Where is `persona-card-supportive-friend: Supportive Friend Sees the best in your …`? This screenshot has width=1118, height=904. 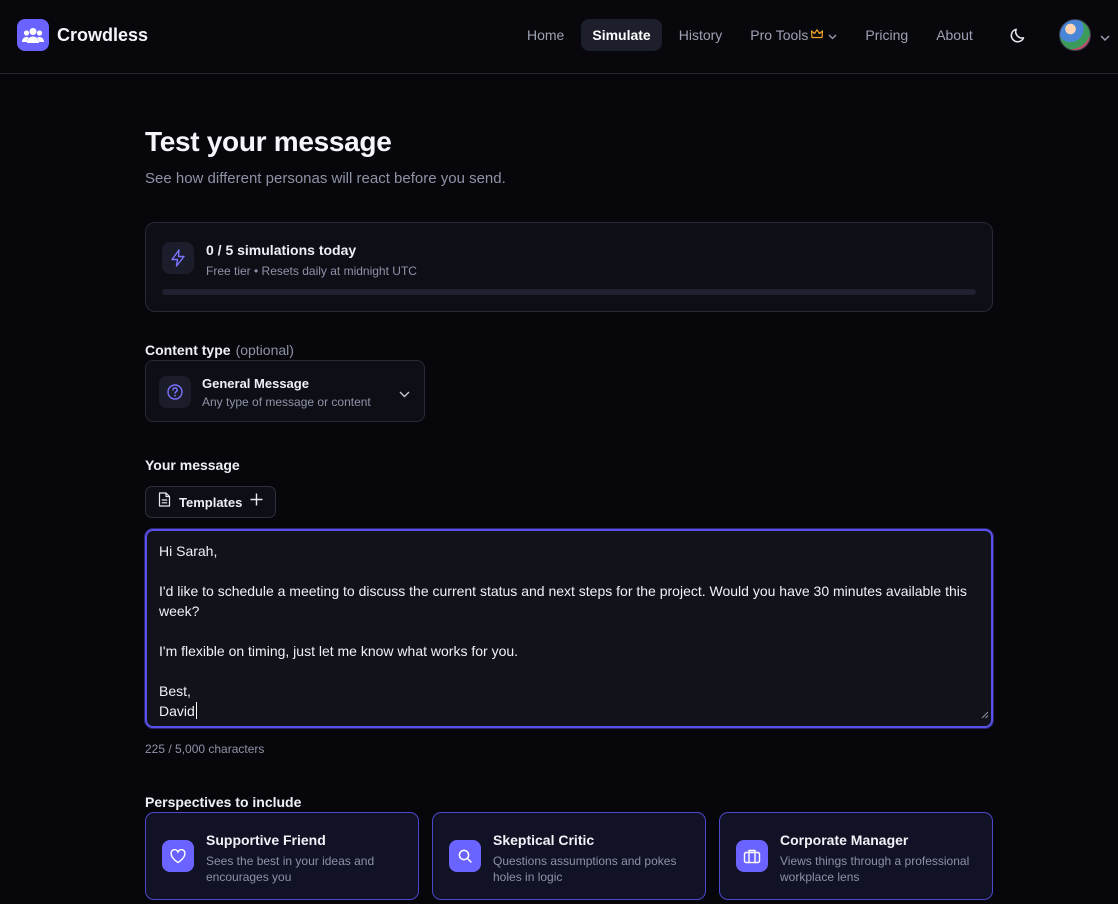
persona-card-supportive-friend: Supportive Friend Sees the best in your … is located at coordinates (282, 856).